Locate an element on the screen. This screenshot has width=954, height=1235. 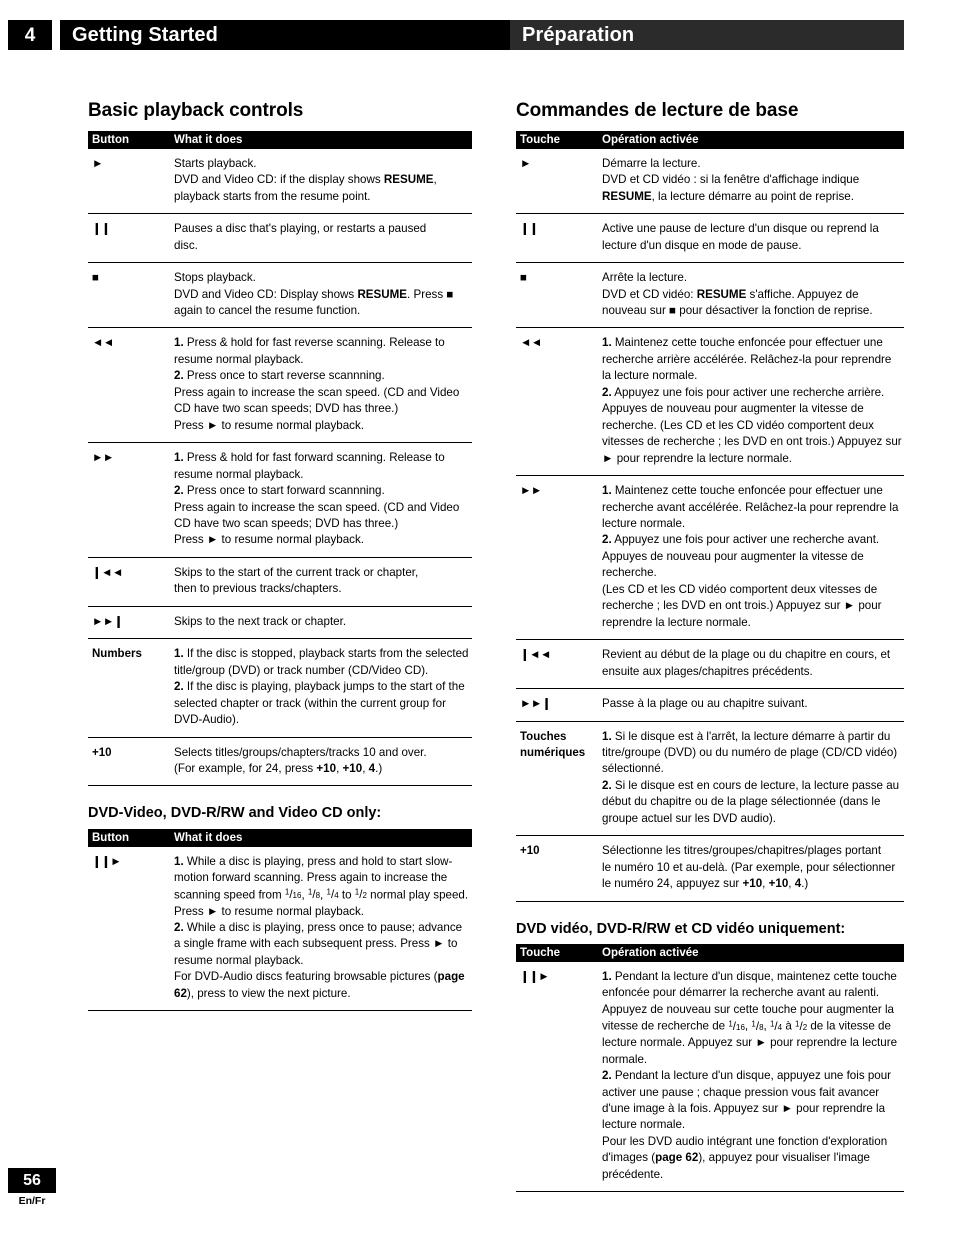
table-header-row: Touche Opération activée is located at coordinates (710, 953).